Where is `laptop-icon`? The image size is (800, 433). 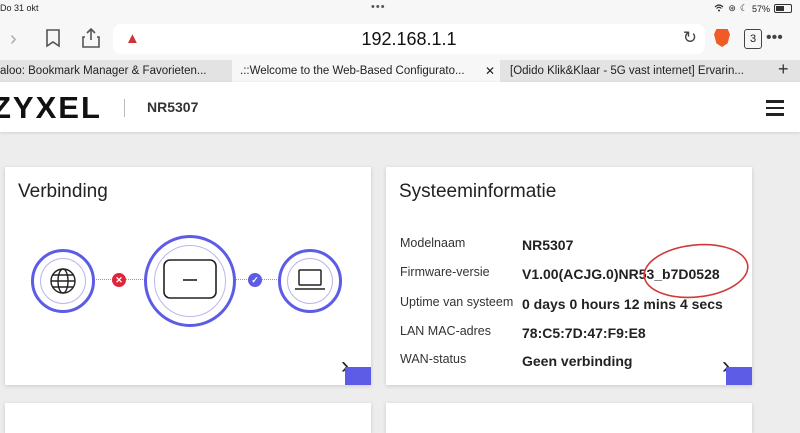 laptop-icon is located at coordinates (310, 282).